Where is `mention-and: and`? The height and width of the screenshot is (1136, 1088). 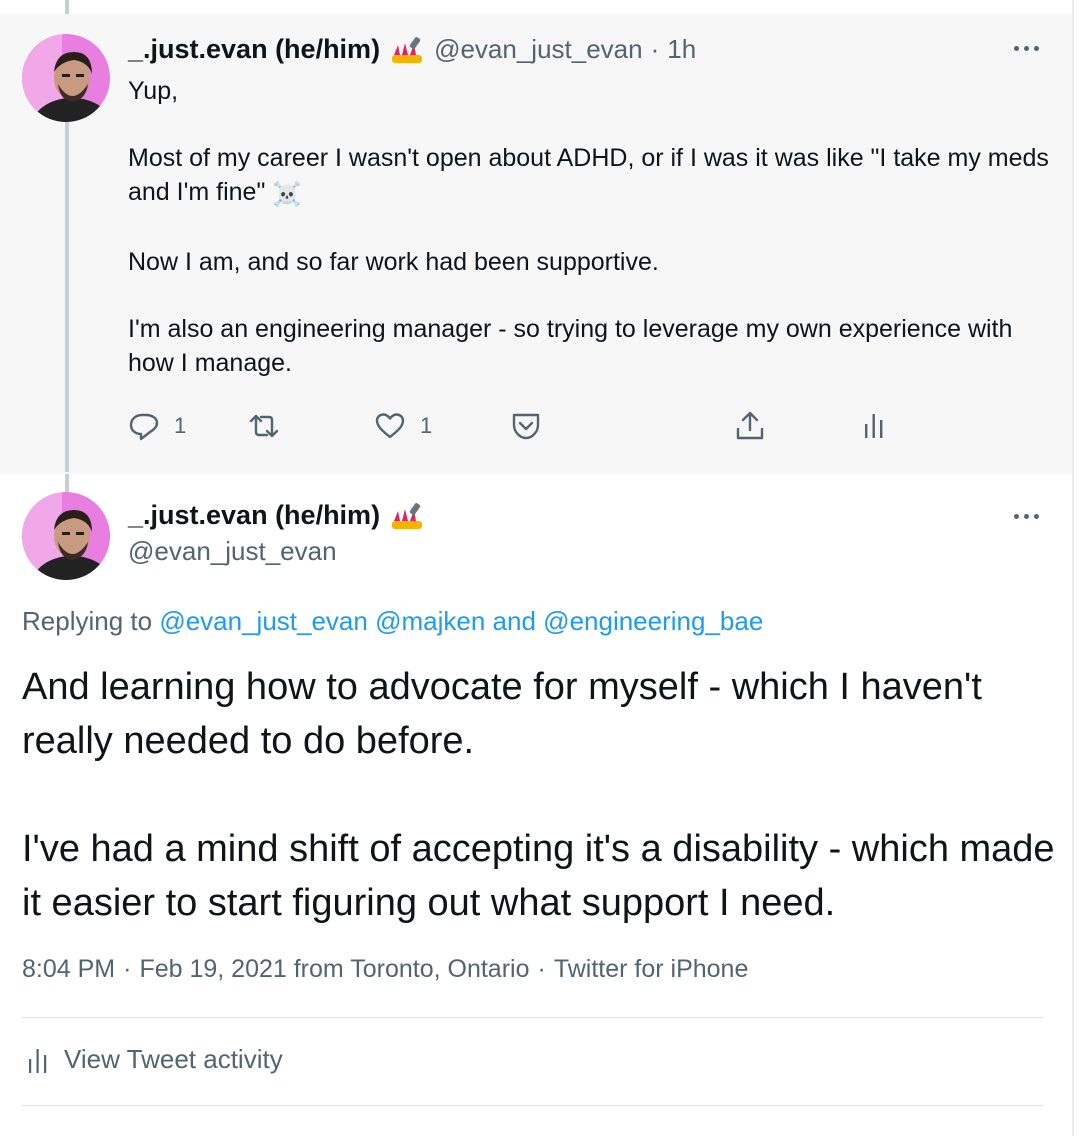
mention-and: and is located at coordinates (514, 621).